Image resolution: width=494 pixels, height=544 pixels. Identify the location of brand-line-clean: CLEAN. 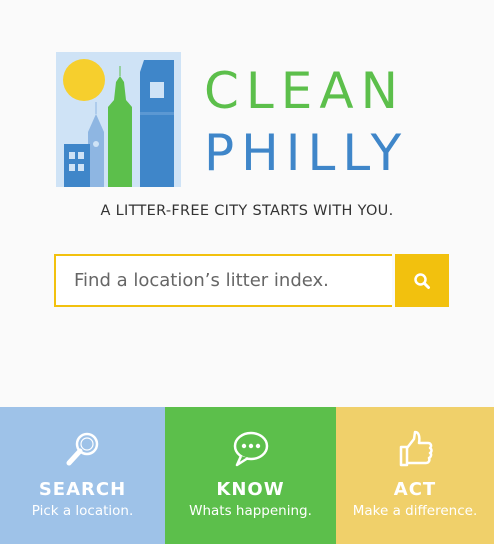
(304, 91).